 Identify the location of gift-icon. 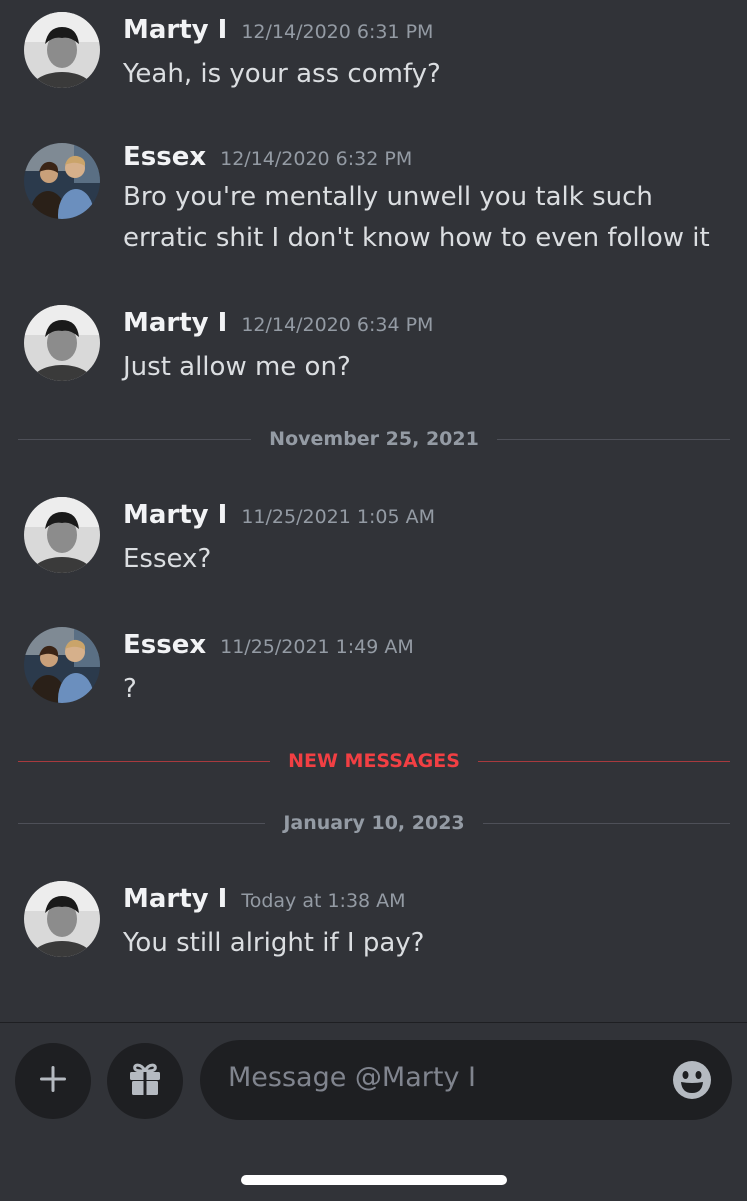
(145, 1081).